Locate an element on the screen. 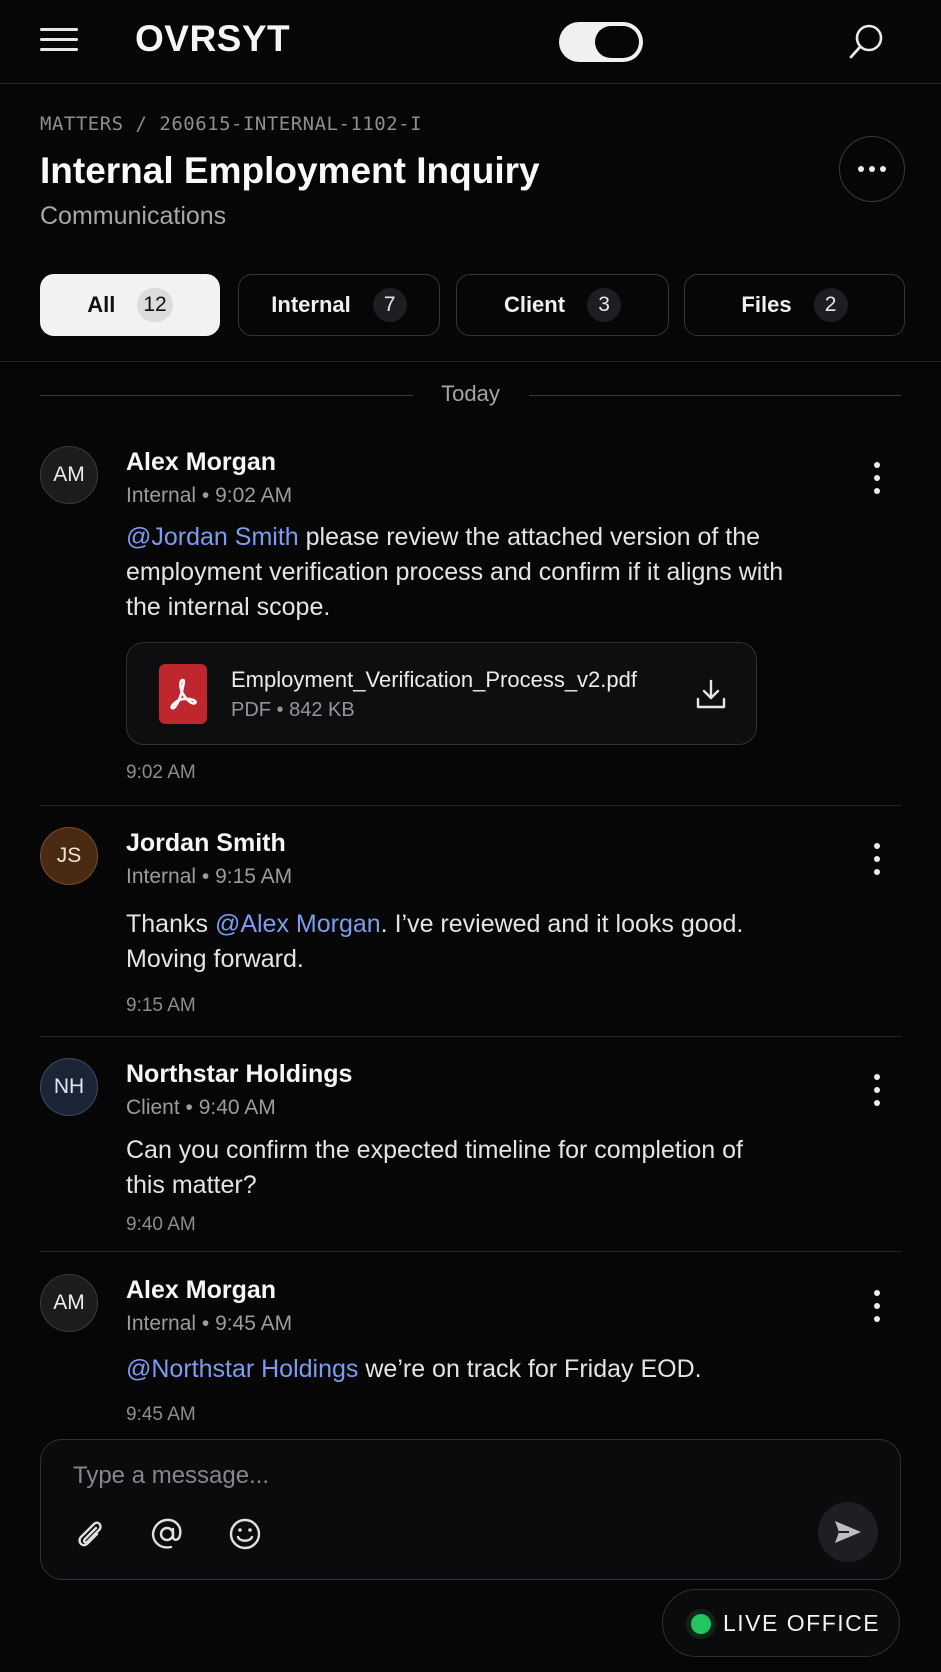  message-timestamp: 9:40 AM is located at coordinates (161, 1224).